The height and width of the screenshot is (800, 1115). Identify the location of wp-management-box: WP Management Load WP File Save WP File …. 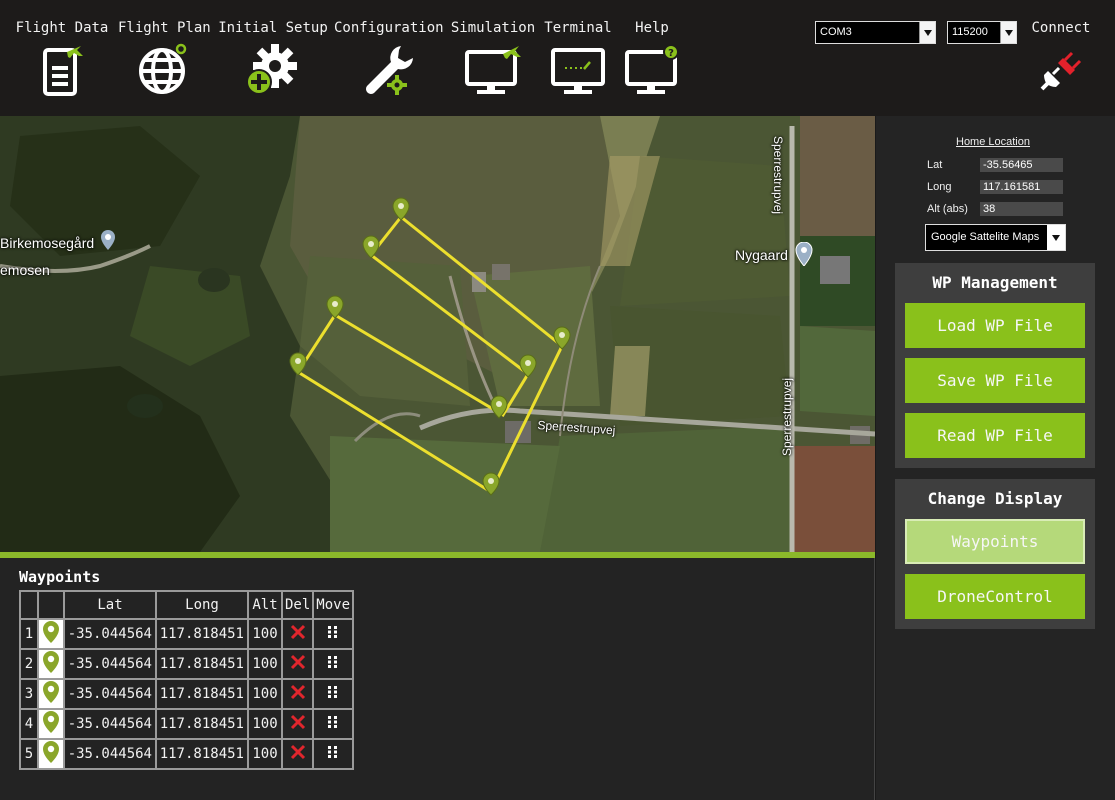
(995, 365).